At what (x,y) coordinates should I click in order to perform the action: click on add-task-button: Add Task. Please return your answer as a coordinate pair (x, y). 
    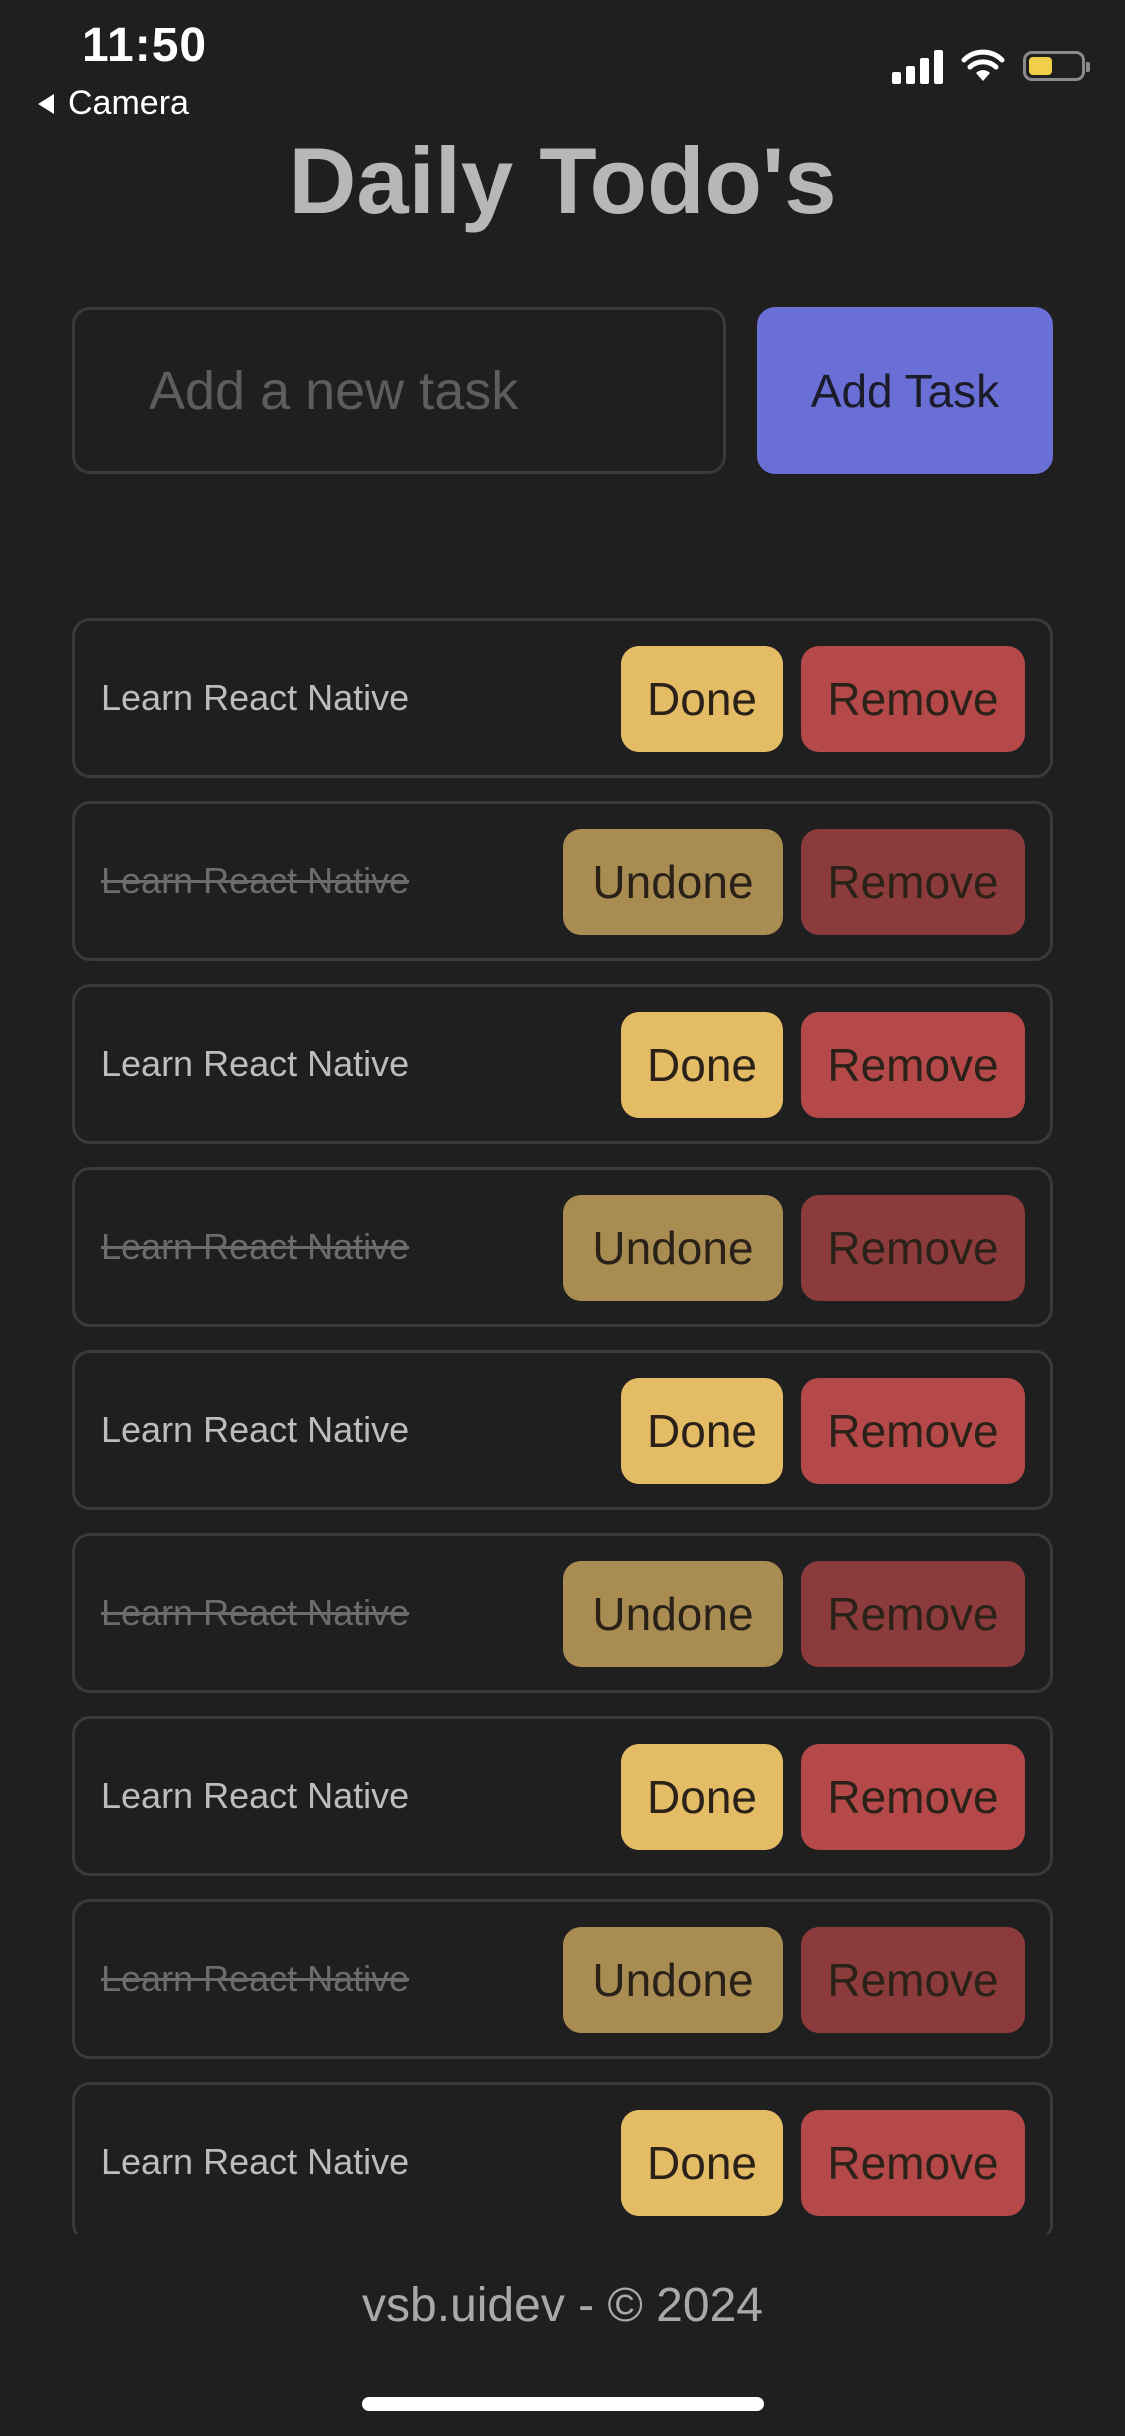
    Looking at the image, I should click on (905, 390).